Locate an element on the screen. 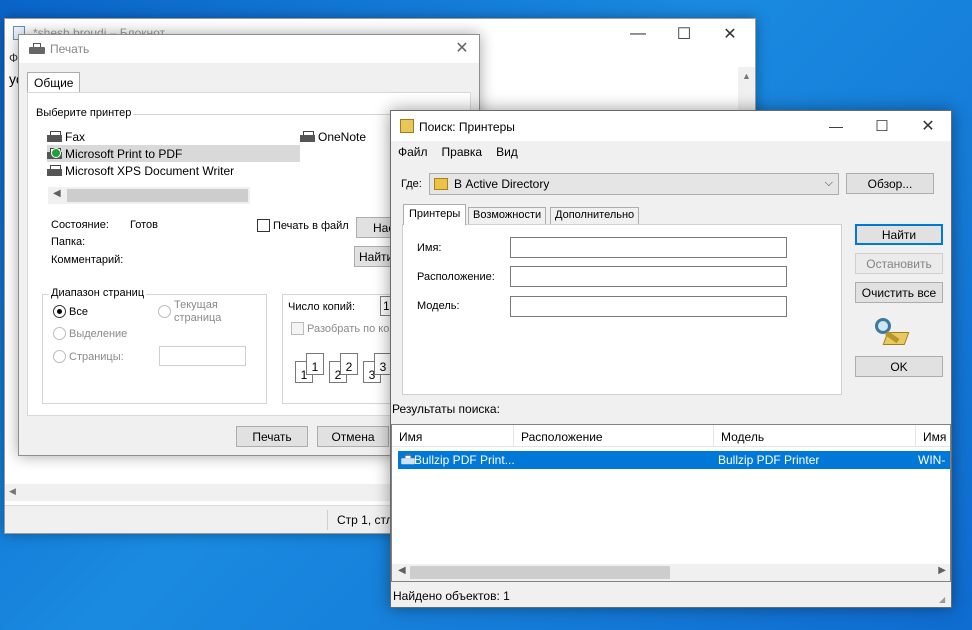 The width and height of the screenshot is (972, 630). ok-button: OK is located at coordinates (899, 366).